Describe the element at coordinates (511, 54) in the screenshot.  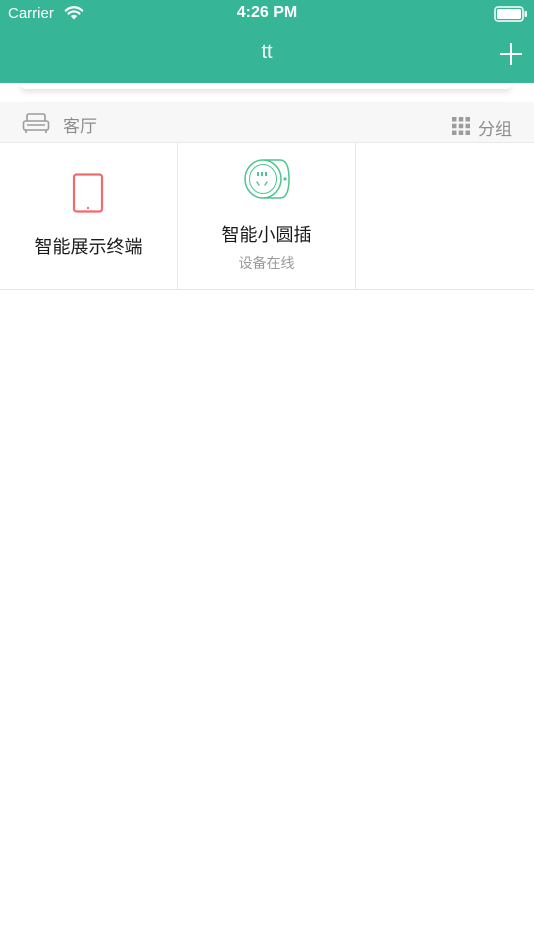
I see `plus-icon` at that location.